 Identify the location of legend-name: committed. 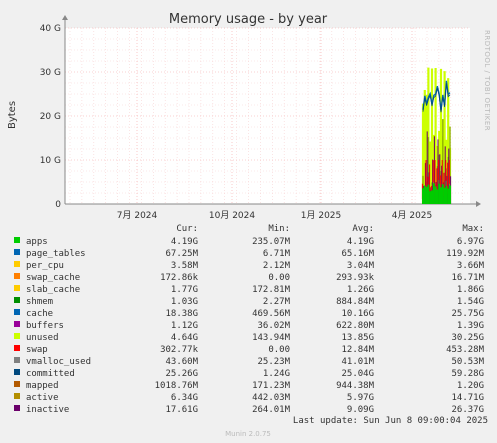
(50, 374).